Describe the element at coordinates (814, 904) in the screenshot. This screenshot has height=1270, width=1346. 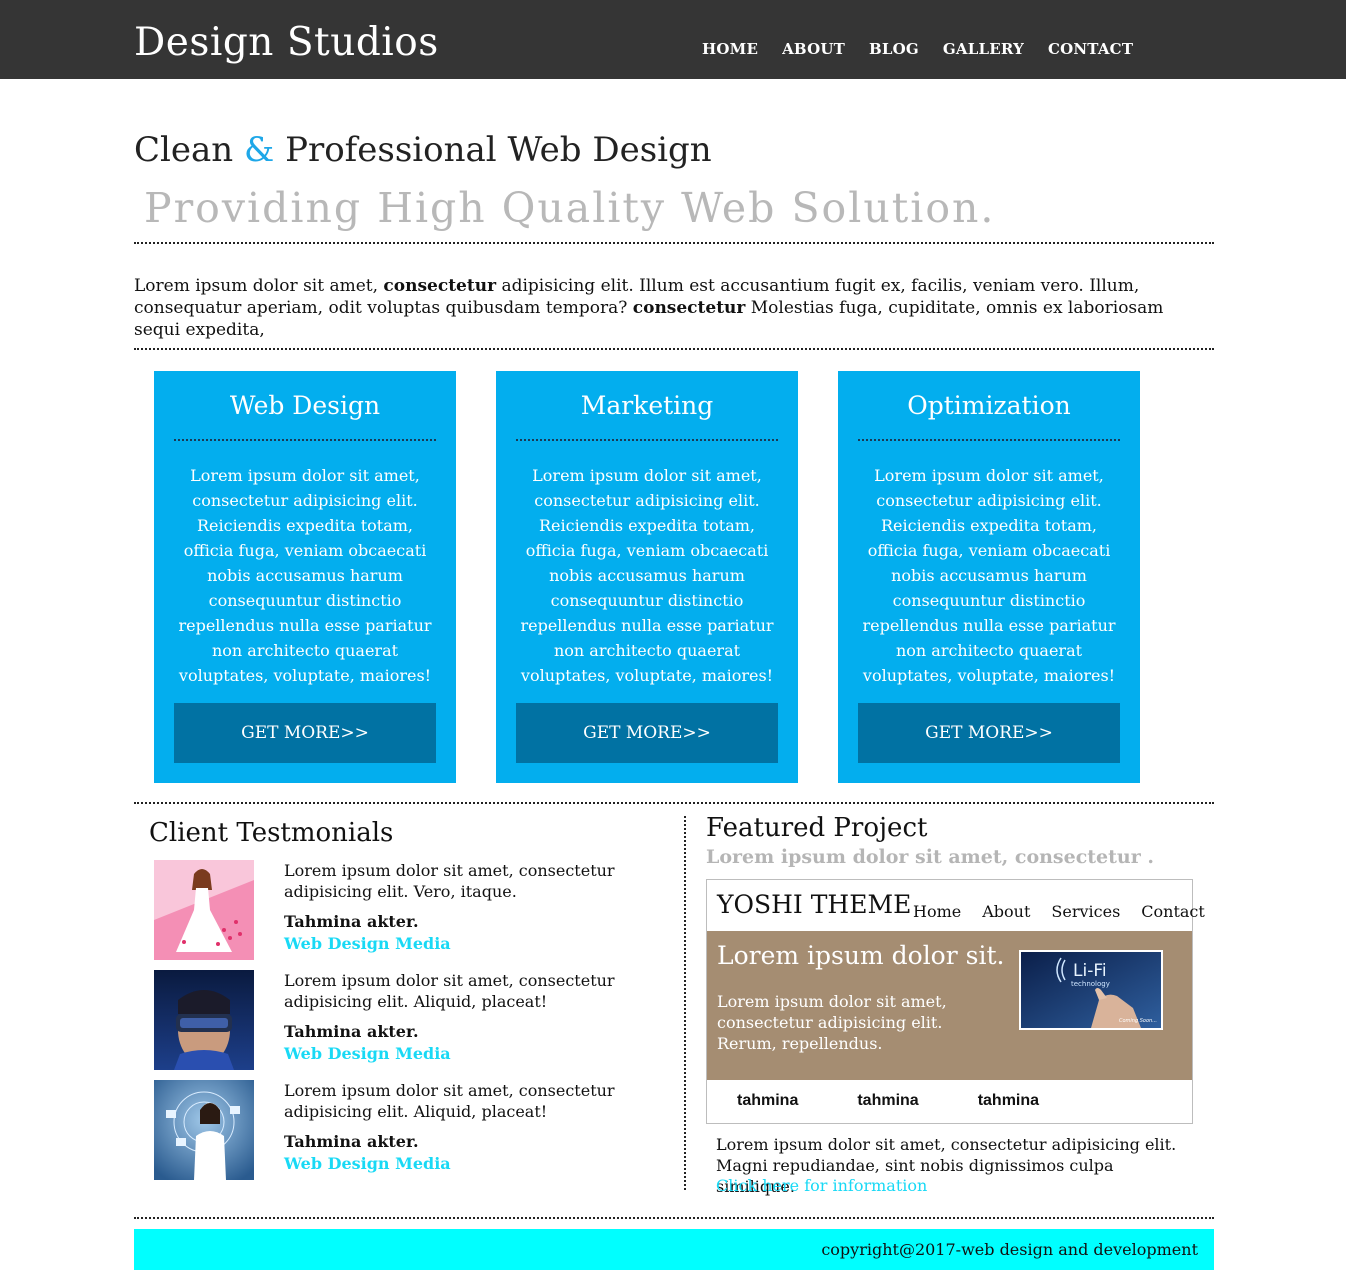
I see `preview-brand: YOSHI THEME` at that location.